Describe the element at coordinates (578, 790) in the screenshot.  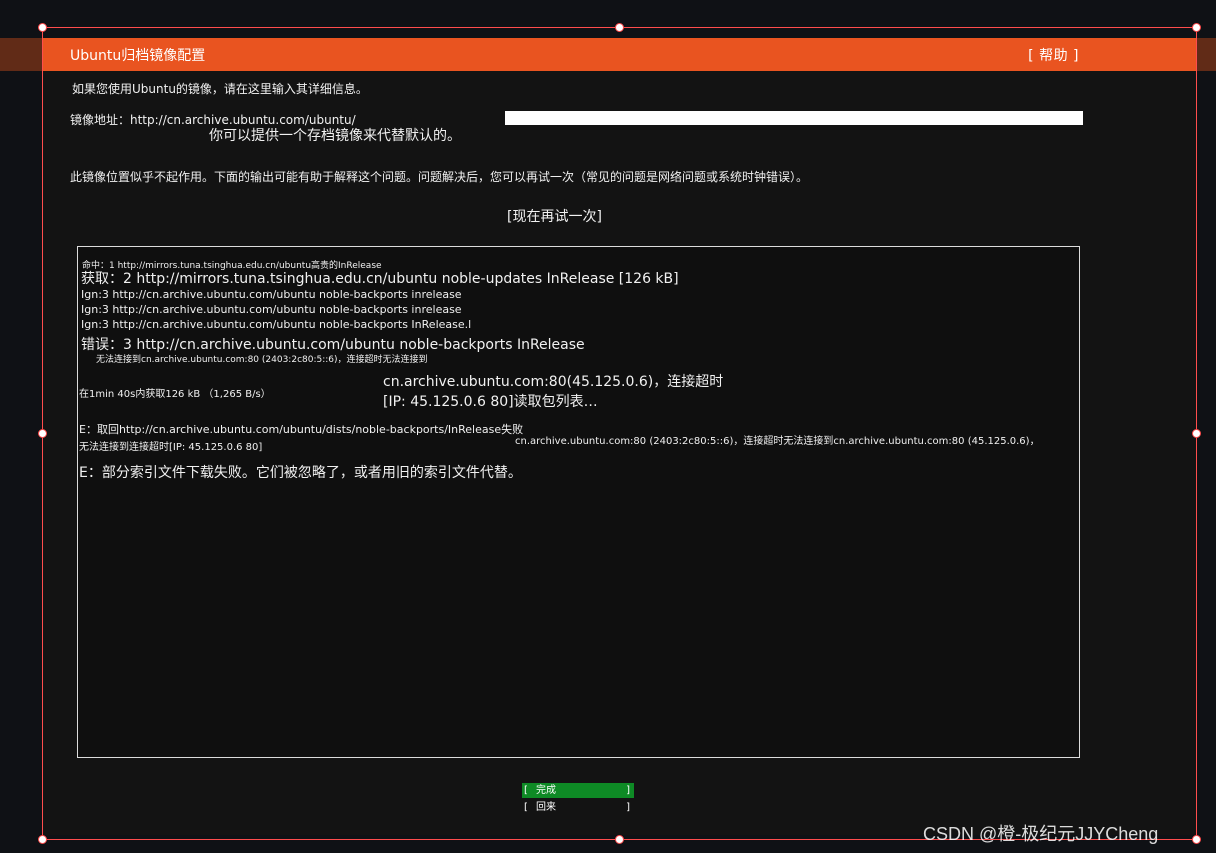
I see `done-button: [ 完成 ]` at that location.